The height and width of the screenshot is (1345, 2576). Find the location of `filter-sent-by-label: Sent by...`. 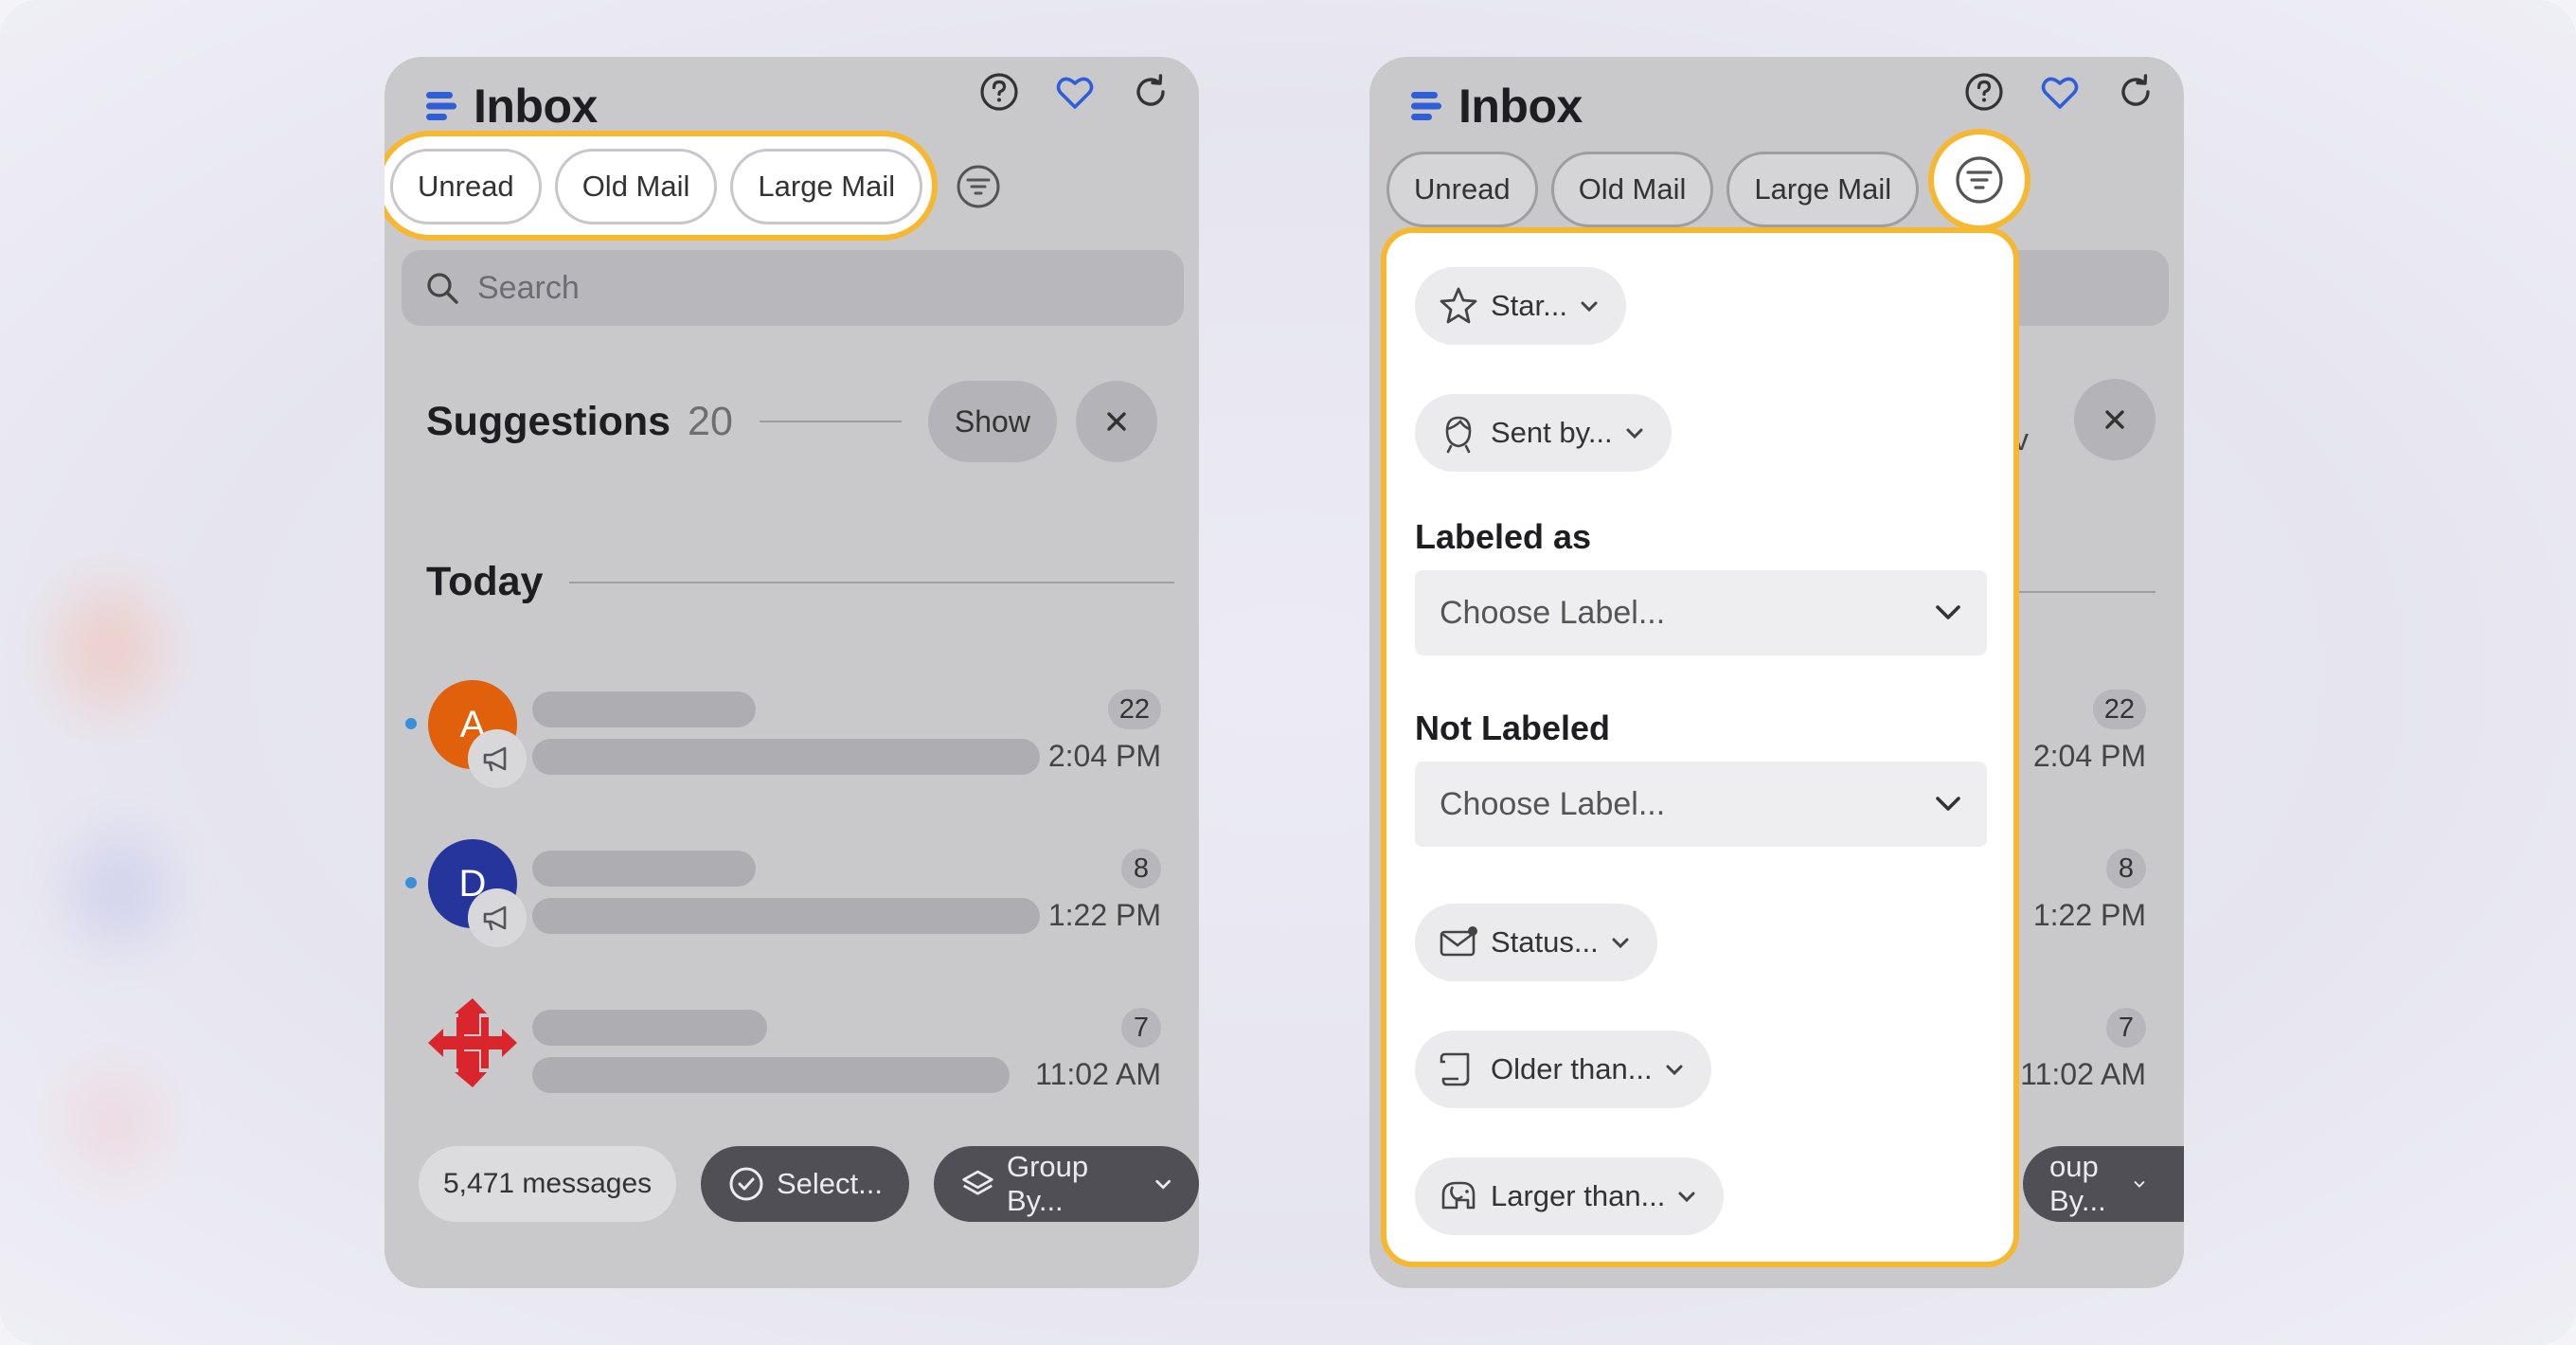

filter-sent-by-label: Sent by... is located at coordinates (1552, 432).